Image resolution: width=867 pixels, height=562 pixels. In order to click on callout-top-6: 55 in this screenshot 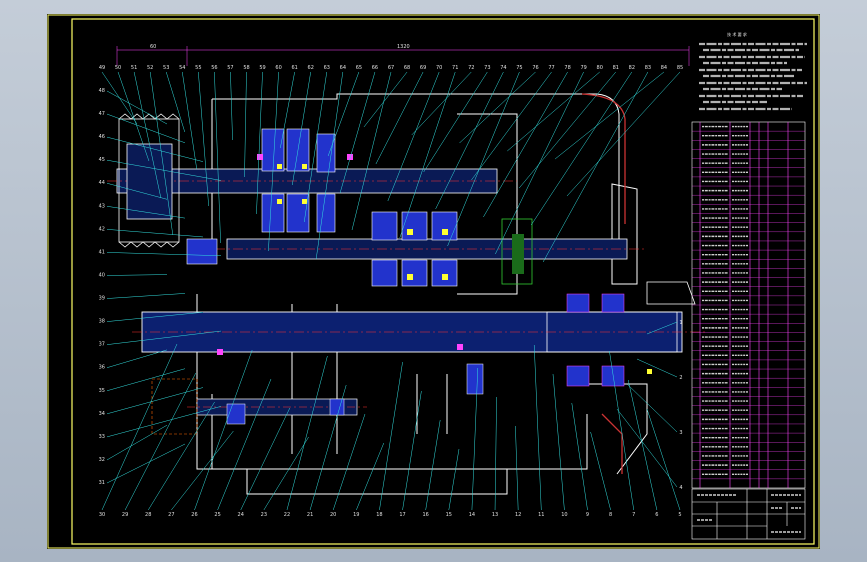, I will do `click(198, 68)`.